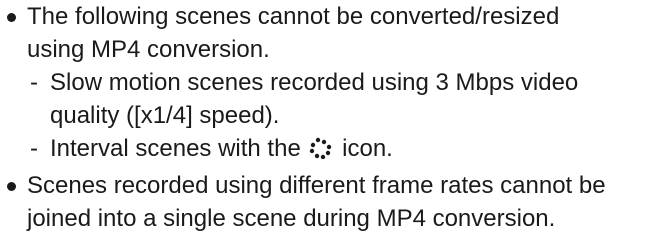 The image size is (652, 245). What do you see at coordinates (367, 148) in the screenshot?
I see `sub2-text-after: icon.` at bounding box center [367, 148].